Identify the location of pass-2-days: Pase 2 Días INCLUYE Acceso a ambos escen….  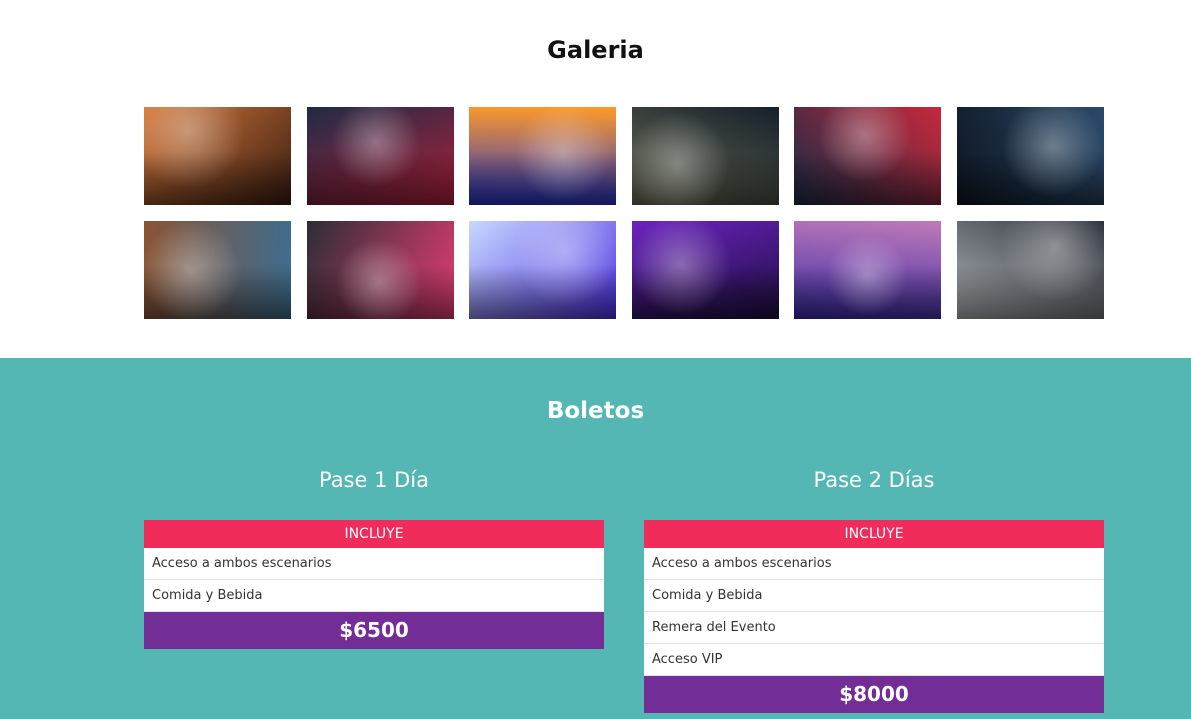
(874, 590).